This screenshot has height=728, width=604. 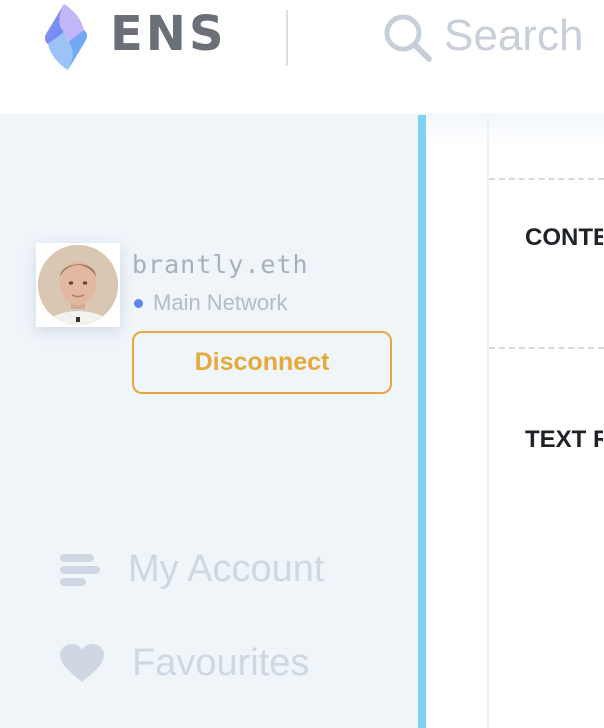 What do you see at coordinates (262, 362) in the screenshot?
I see `disconnect-button: Disconnect` at bounding box center [262, 362].